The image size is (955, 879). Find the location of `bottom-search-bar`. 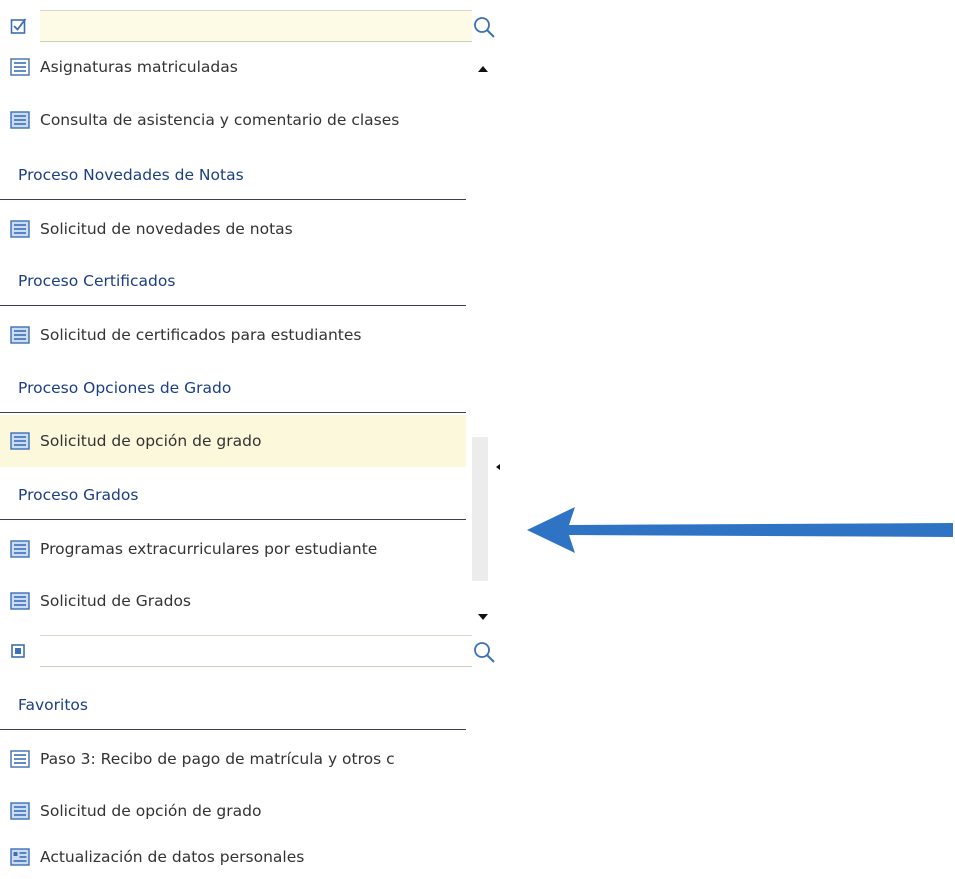

bottom-search-bar is located at coordinates (250, 652).